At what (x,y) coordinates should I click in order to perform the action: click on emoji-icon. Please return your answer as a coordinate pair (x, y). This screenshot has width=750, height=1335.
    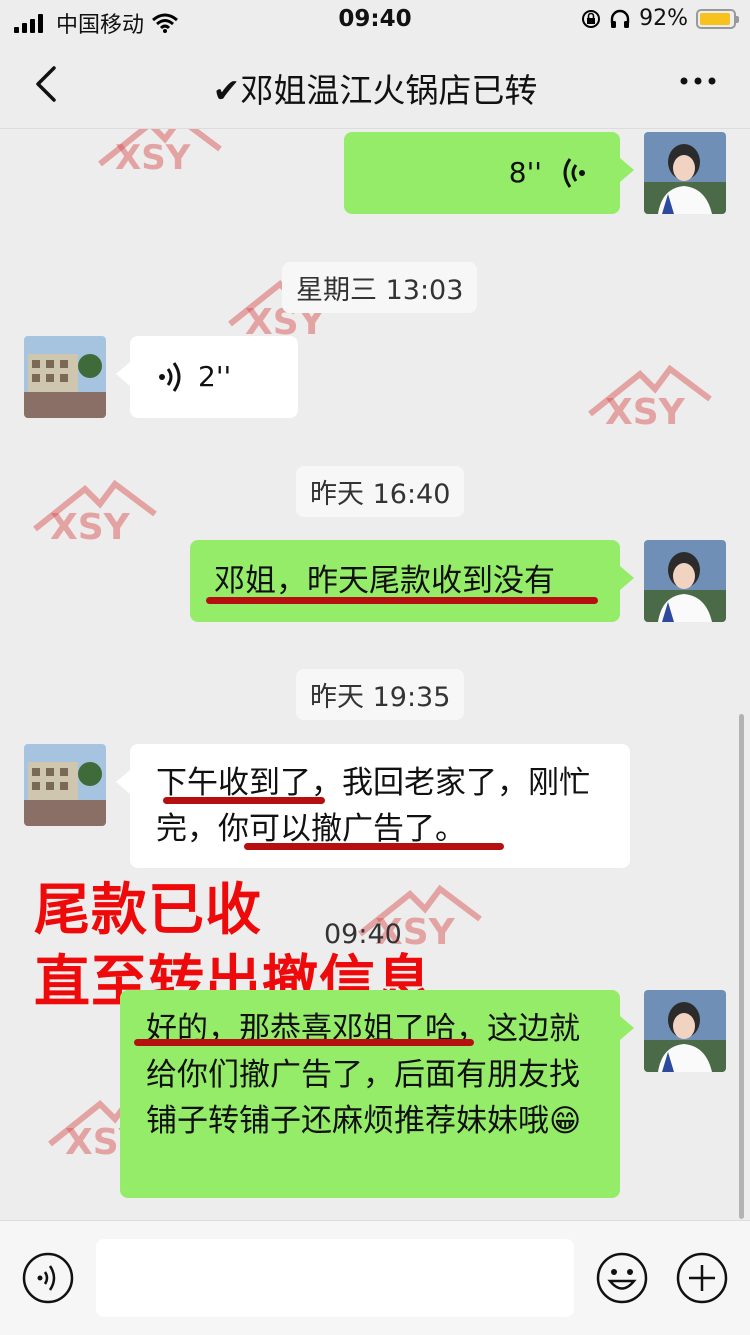
    Looking at the image, I should click on (622, 1278).